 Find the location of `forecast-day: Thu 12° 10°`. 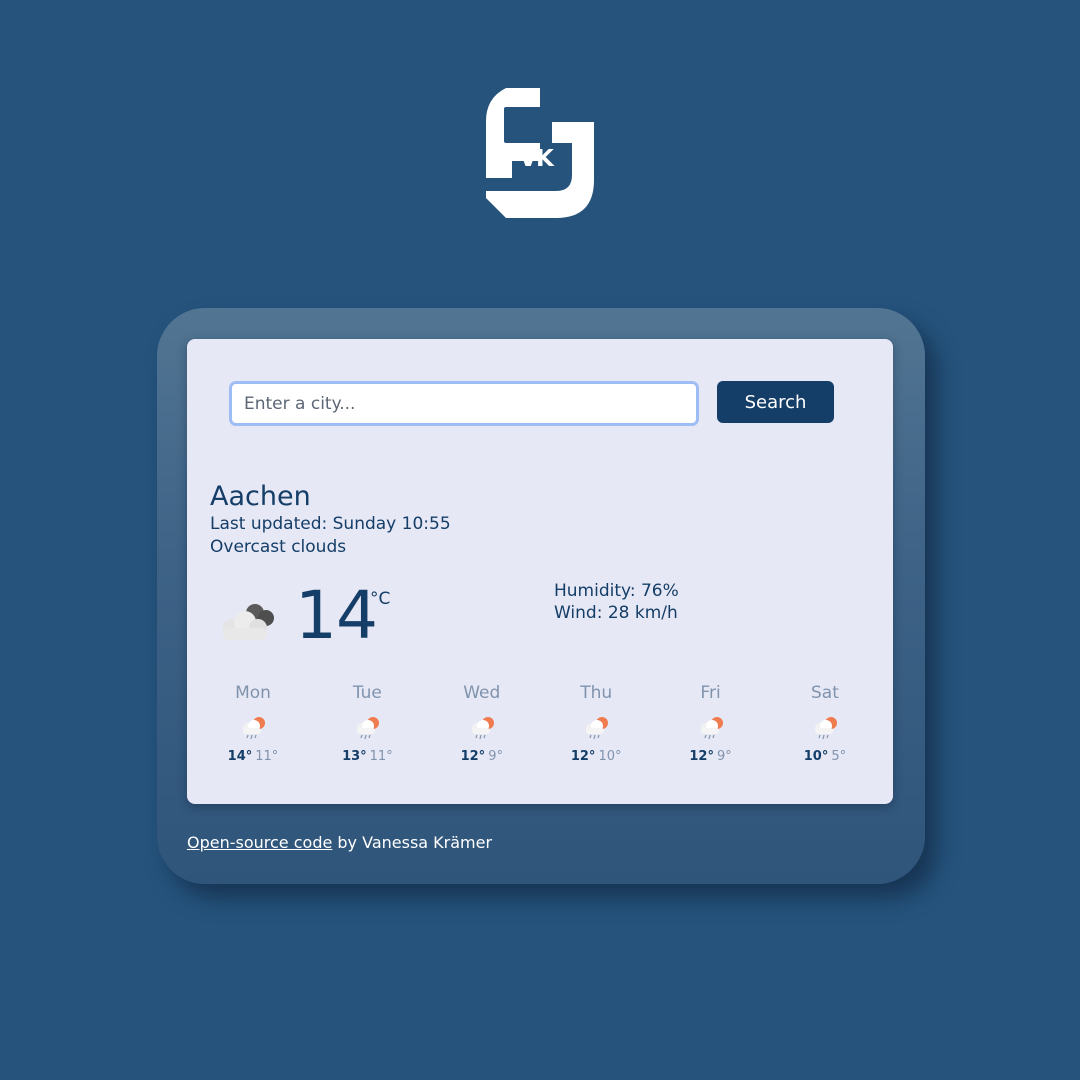

forecast-day: Thu 12° 10° is located at coordinates (596, 728).